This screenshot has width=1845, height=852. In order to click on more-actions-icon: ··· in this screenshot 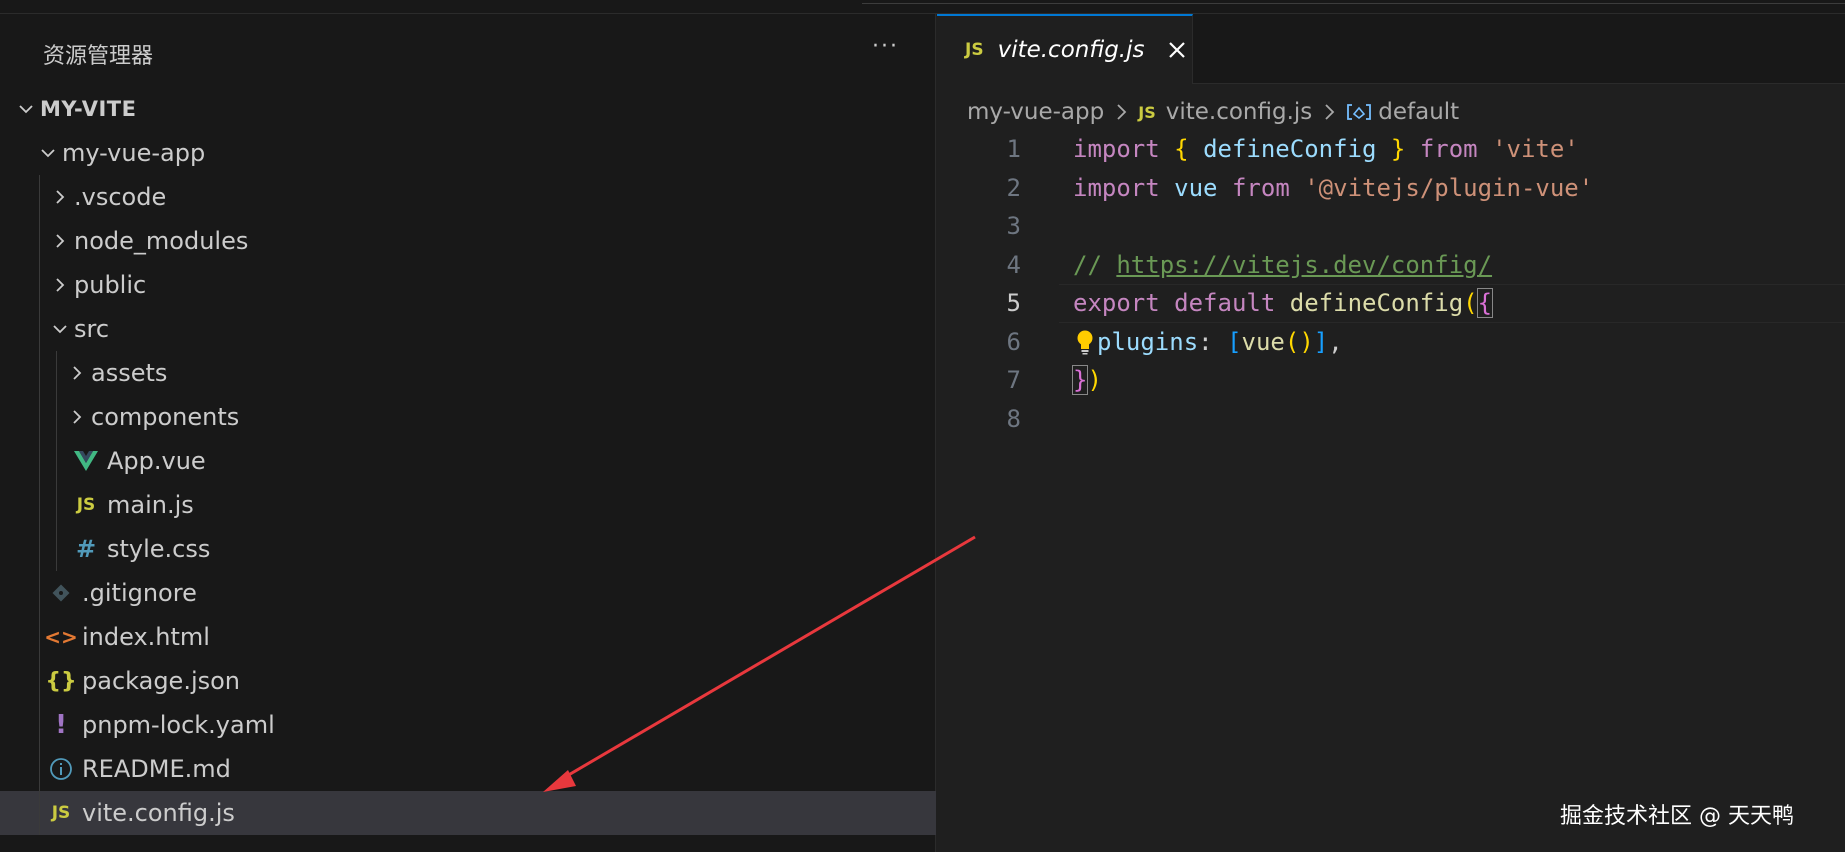, I will do `click(885, 46)`.